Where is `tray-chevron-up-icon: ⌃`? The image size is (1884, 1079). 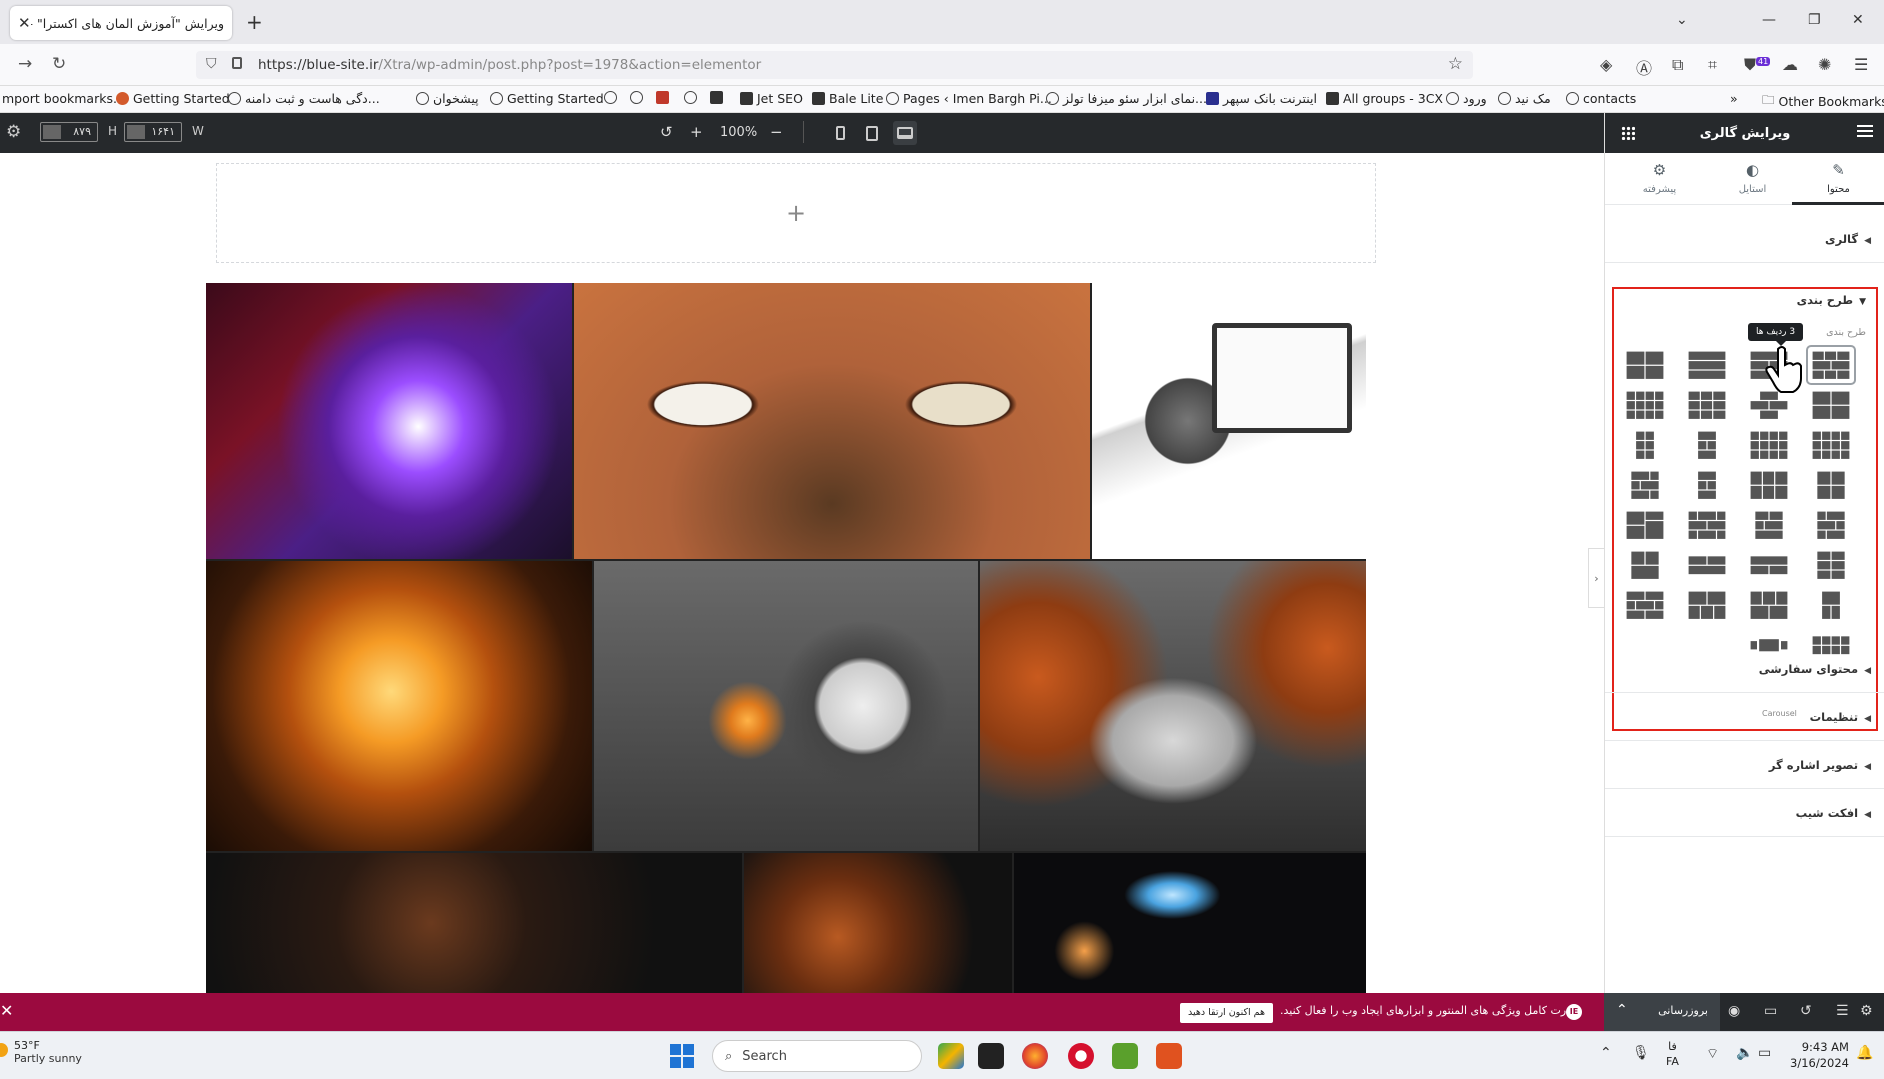 tray-chevron-up-icon: ⌃ is located at coordinates (1606, 1053).